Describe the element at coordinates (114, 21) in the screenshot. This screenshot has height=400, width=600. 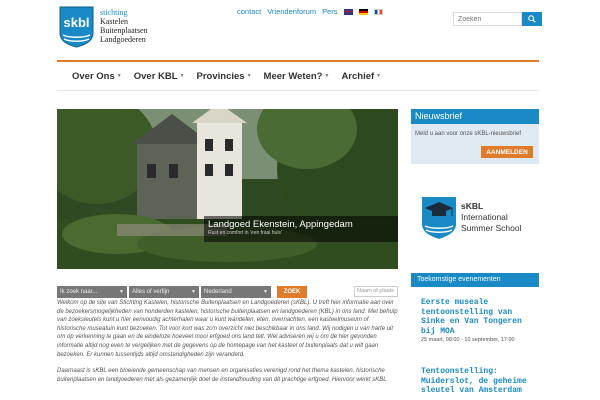
I see `logo-line-kastelen: Kastelen` at that location.